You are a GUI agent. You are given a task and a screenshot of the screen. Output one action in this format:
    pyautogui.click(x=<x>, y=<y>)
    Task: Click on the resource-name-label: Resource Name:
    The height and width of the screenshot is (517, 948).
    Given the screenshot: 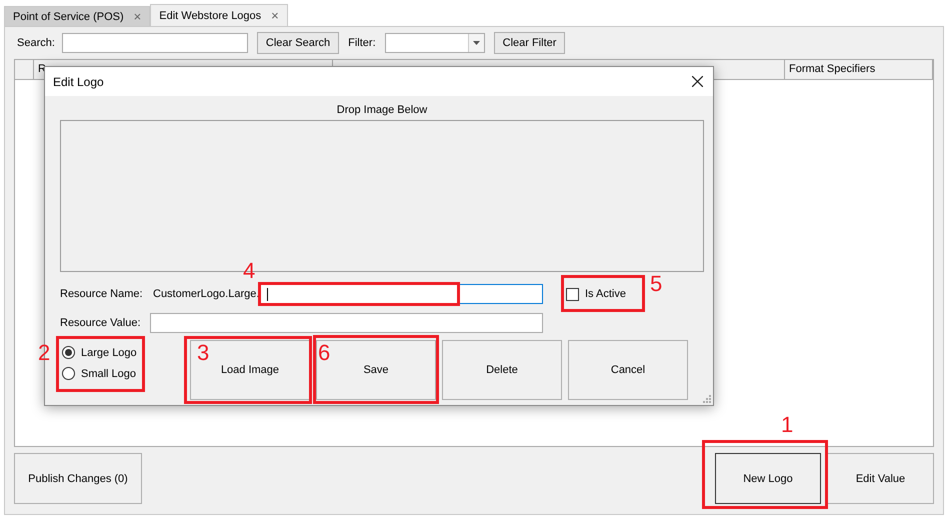 What is the action you would take?
    pyautogui.click(x=102, y=294)
    